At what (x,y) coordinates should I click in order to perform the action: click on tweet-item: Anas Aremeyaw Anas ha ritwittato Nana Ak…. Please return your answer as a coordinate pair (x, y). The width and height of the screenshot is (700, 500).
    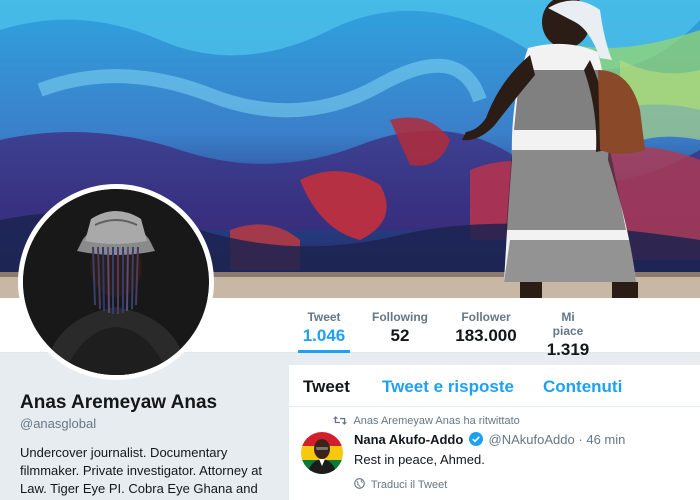
    Looking at the image, I should click on (494, 453).